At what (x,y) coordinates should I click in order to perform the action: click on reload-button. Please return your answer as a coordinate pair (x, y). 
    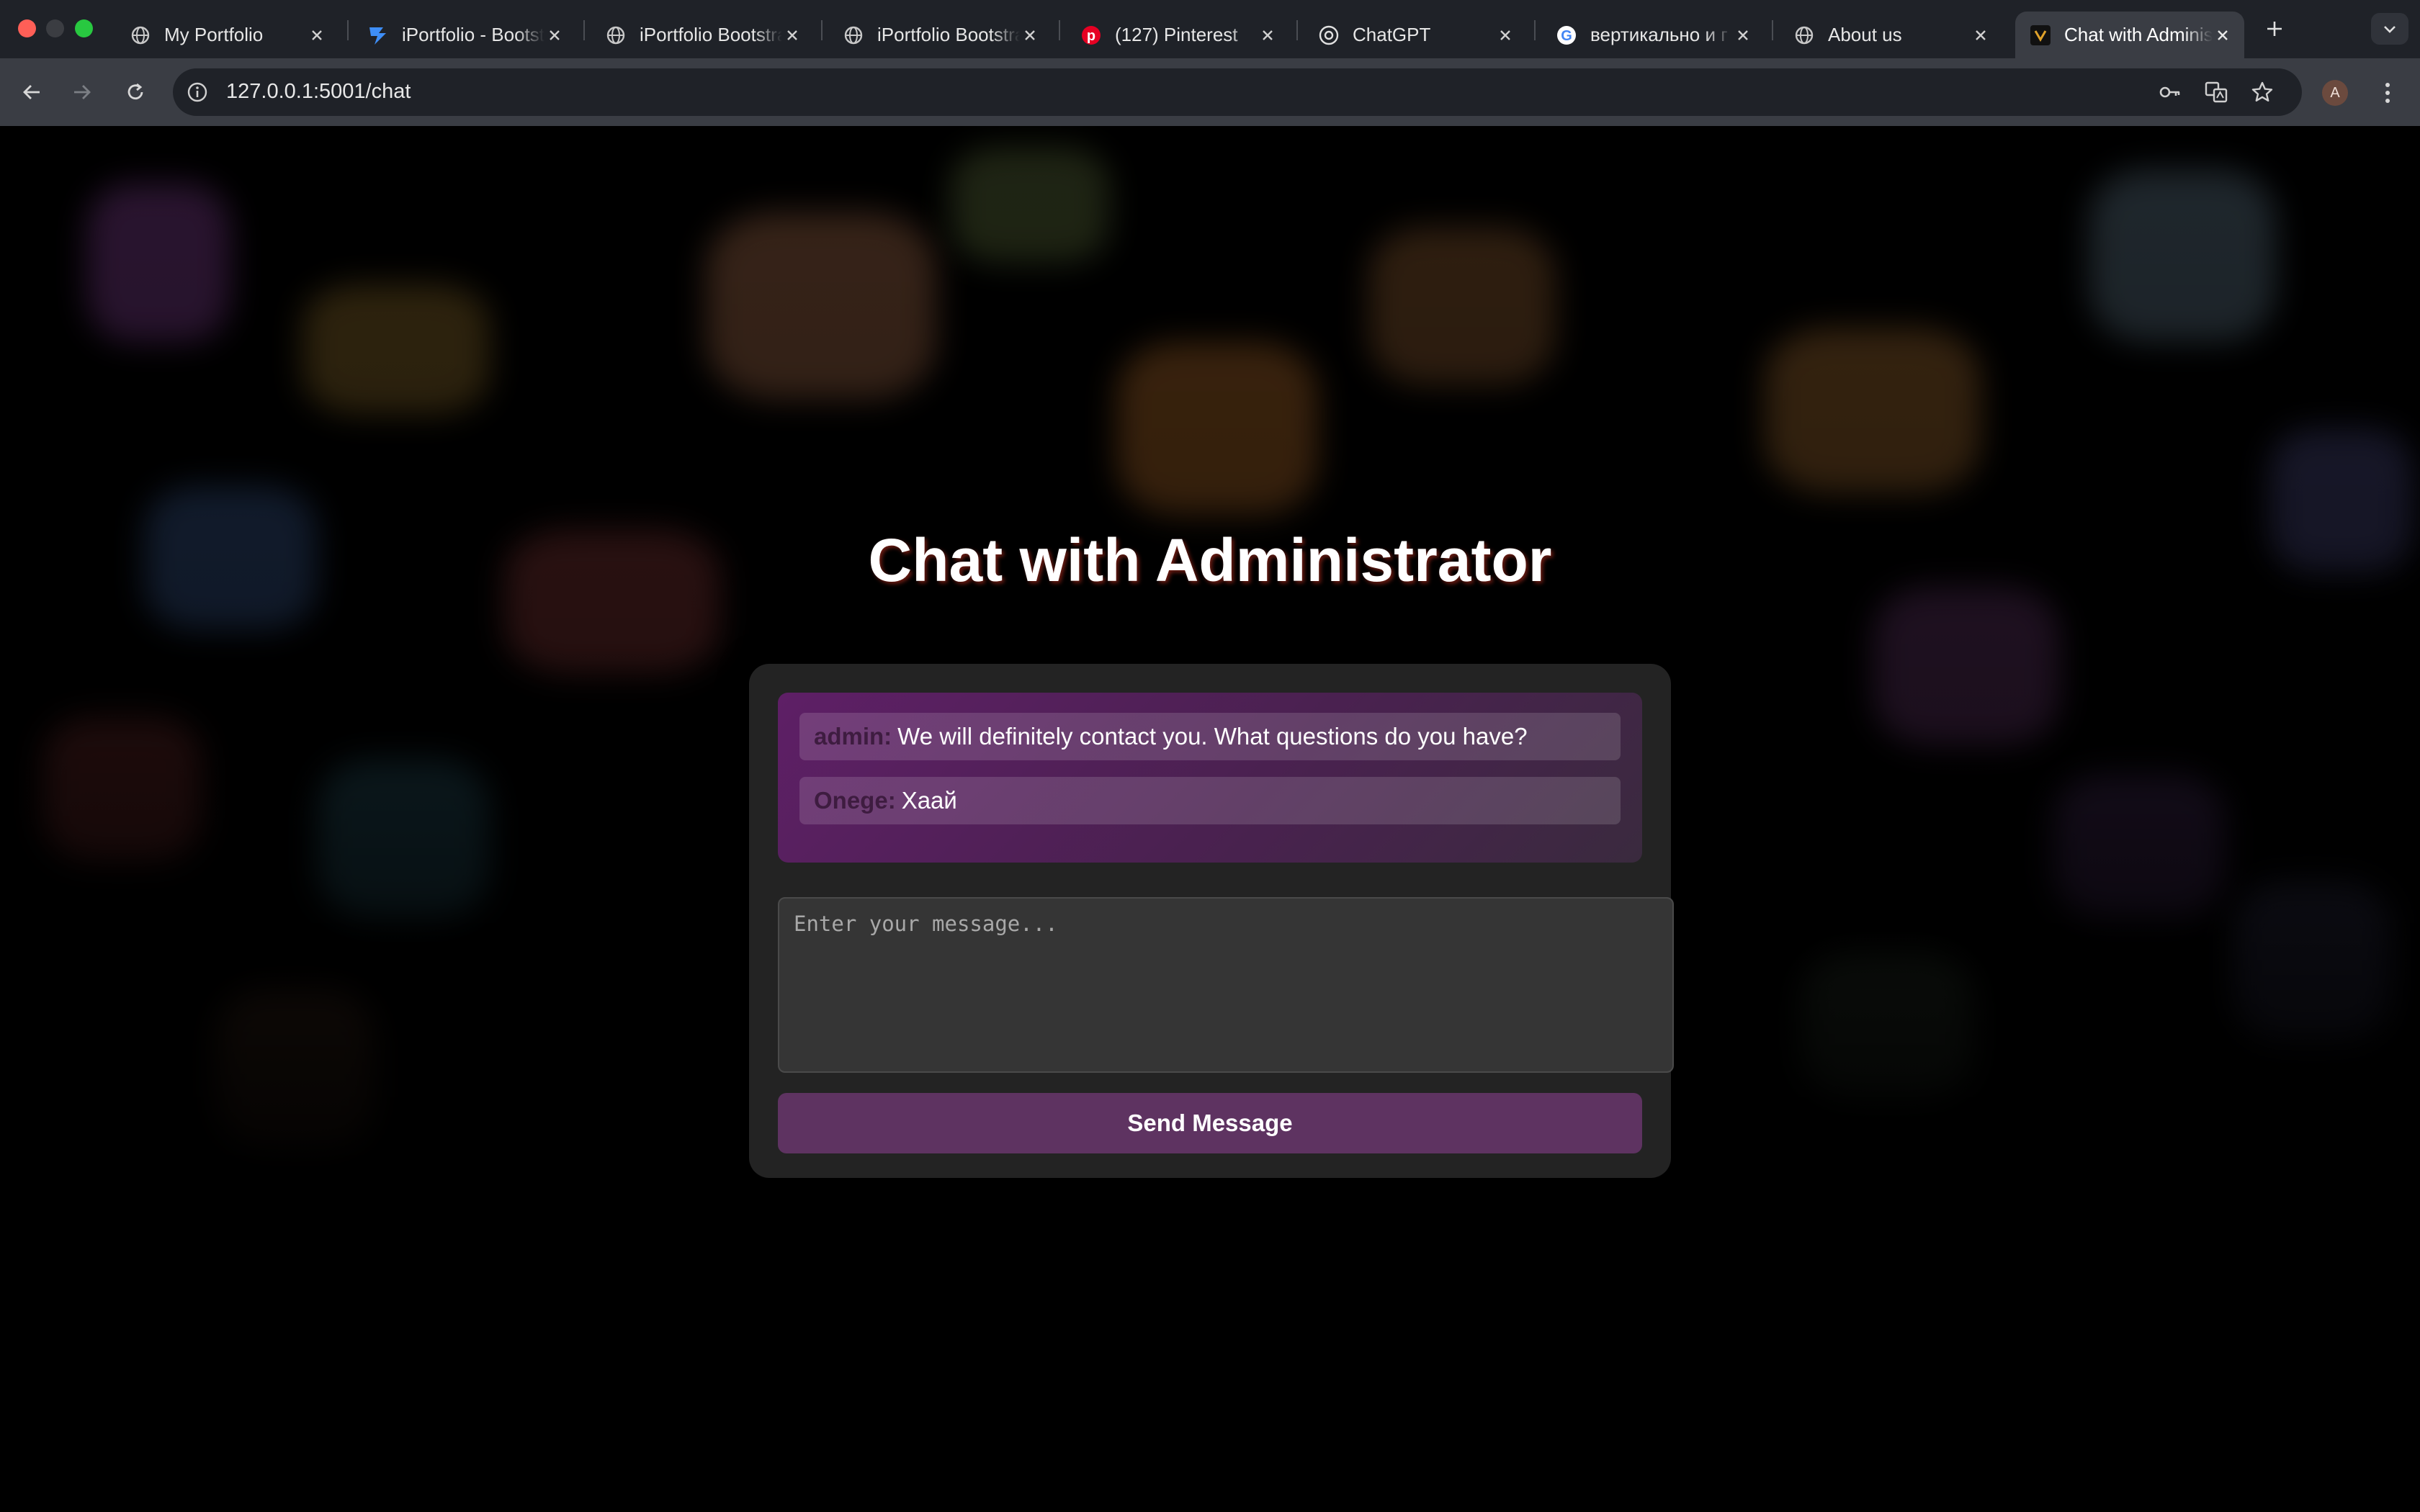
    Looking at the image, I should click on (135, 92).